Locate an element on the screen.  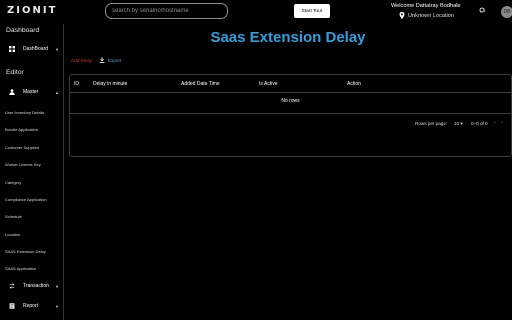
location-text: Unknown Location is located at coordinates (431, 15).